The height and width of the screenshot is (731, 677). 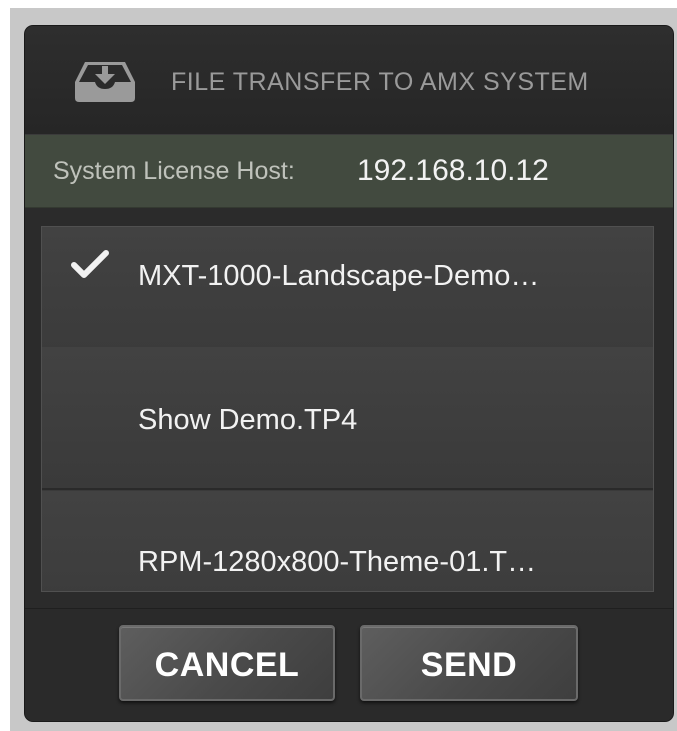 I want to click on checkmark-icon, so click(x=90, y=264).